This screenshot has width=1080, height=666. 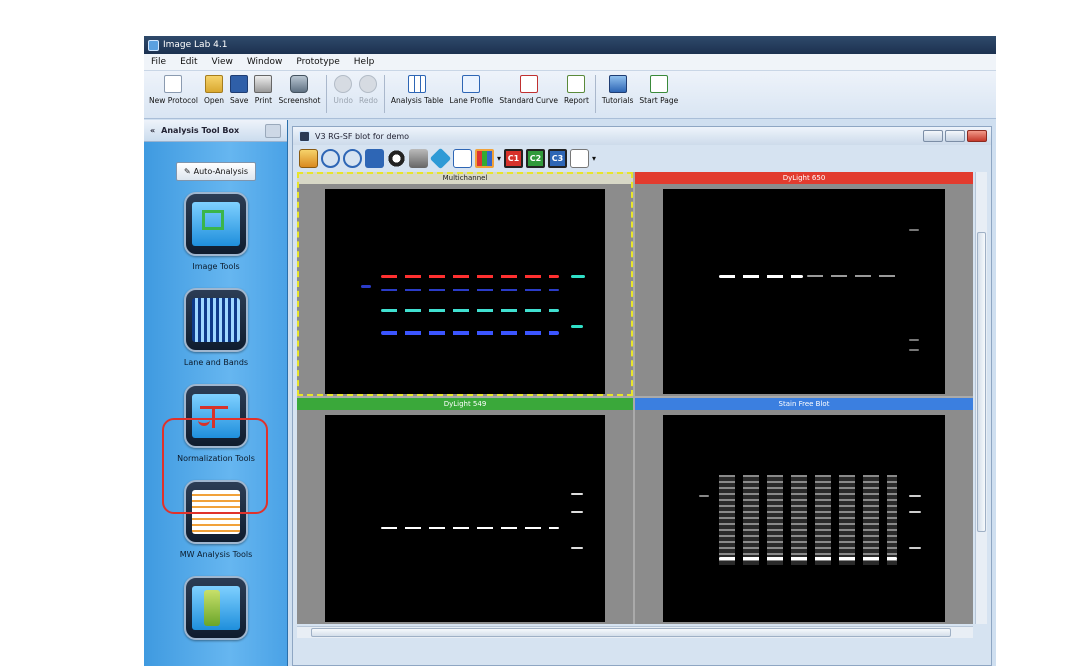 I want to click on window-controls, so click(x=955, y=136).